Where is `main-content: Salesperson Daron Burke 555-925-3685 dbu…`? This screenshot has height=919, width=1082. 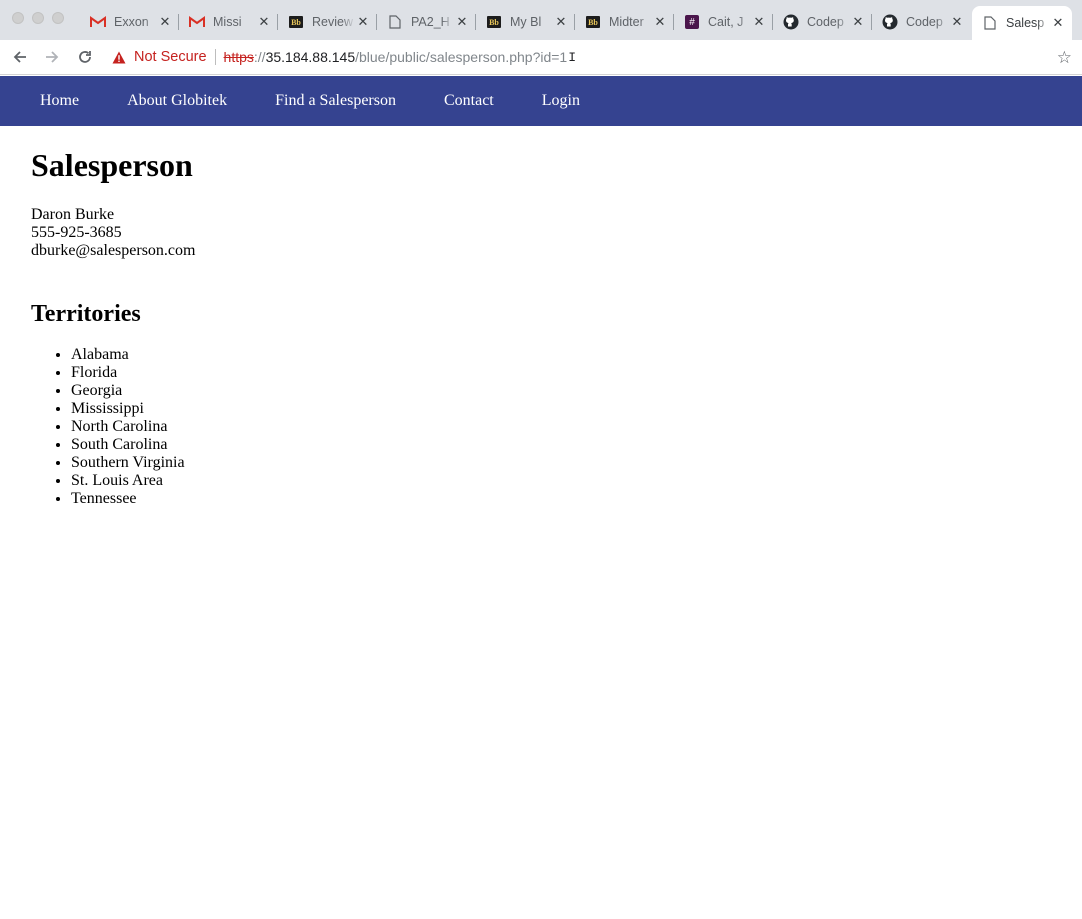 main-content: Salesperson Daron Burke 555-925-3685 dbu… is located at coordinates (113, 317).